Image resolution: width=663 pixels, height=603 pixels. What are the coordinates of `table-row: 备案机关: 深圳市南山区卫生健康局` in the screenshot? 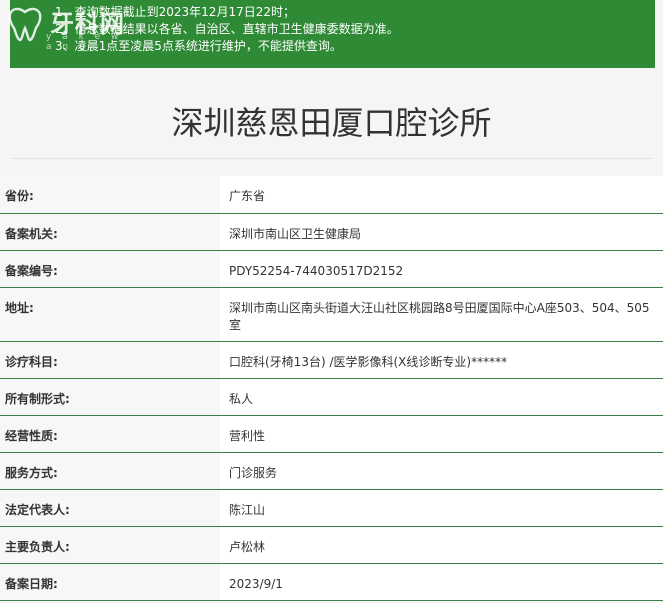 It's located at (331, 232).